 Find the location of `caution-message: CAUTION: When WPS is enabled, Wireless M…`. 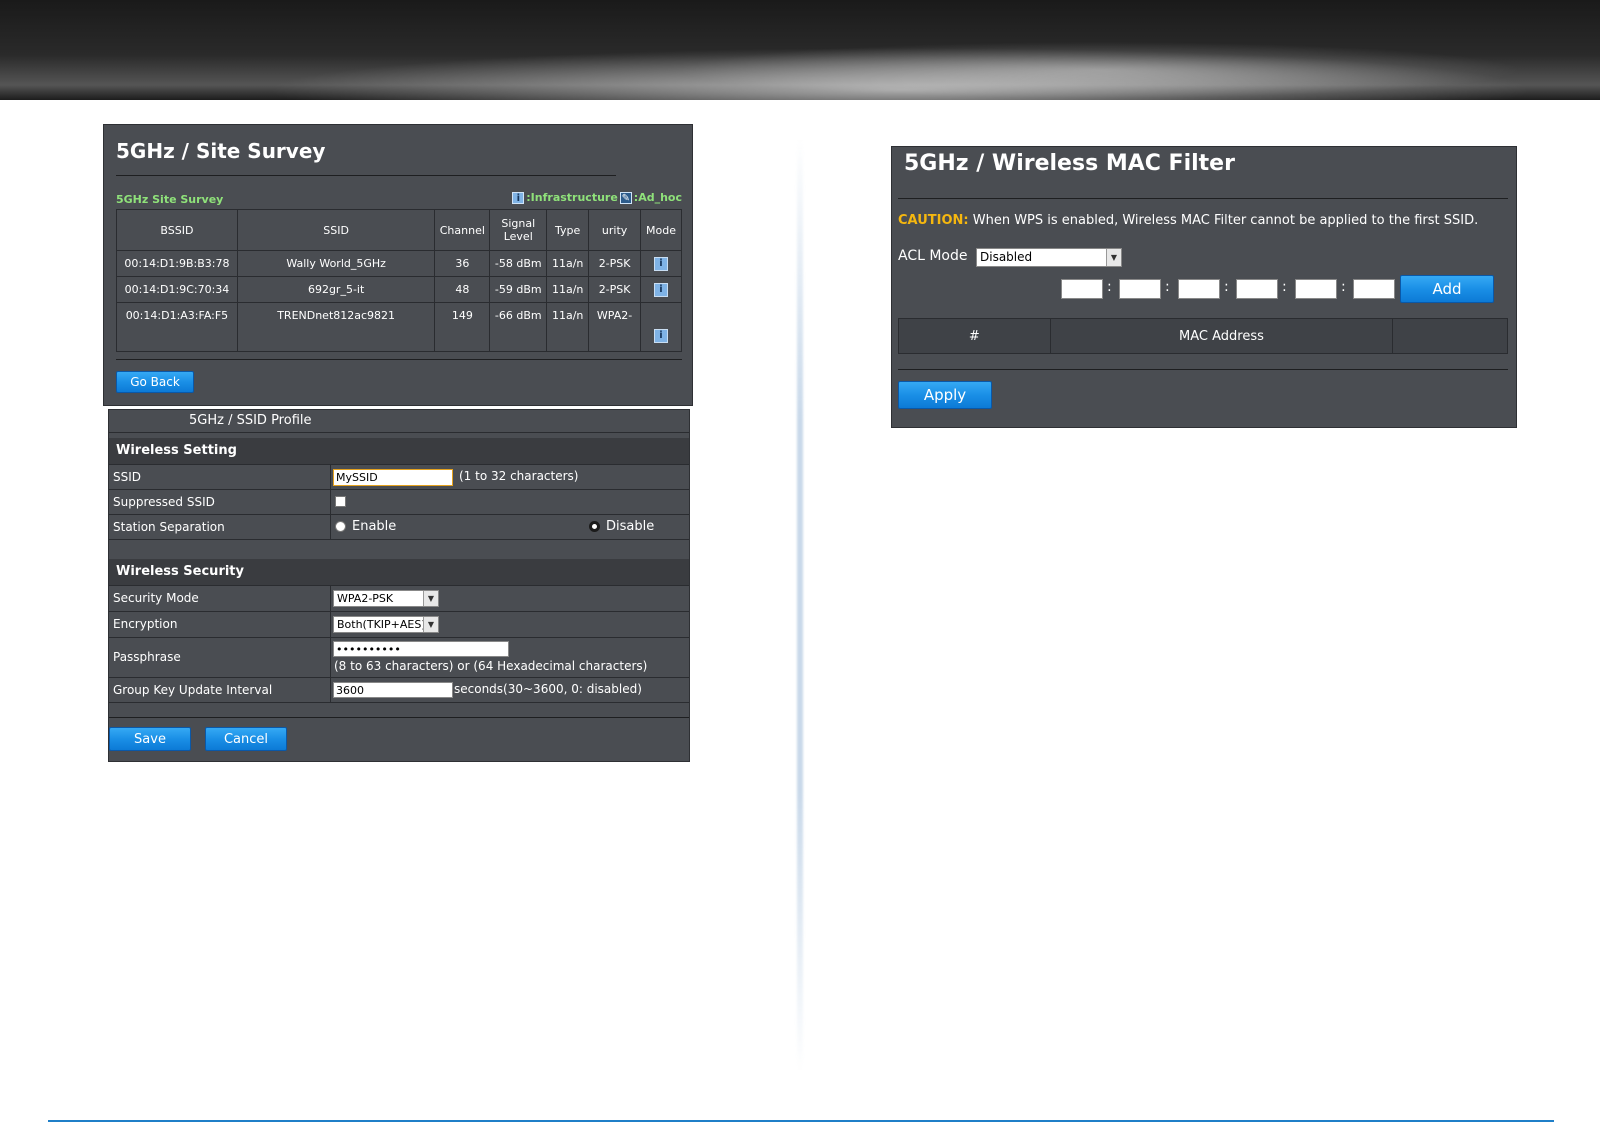

caution-message: CAUTION: When WPS is enabled, Wireless M… is located at coordinates (1198, 221).